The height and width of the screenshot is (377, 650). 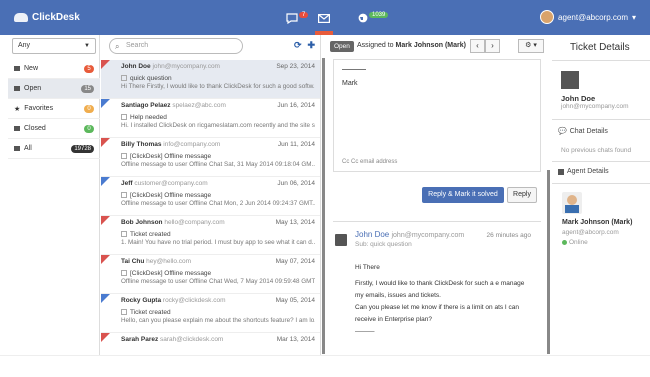 What do you see at coordinates (298, 45) in the screenshot?
I see `refresh-icon: ⟳` at bounding box center [298, 45].